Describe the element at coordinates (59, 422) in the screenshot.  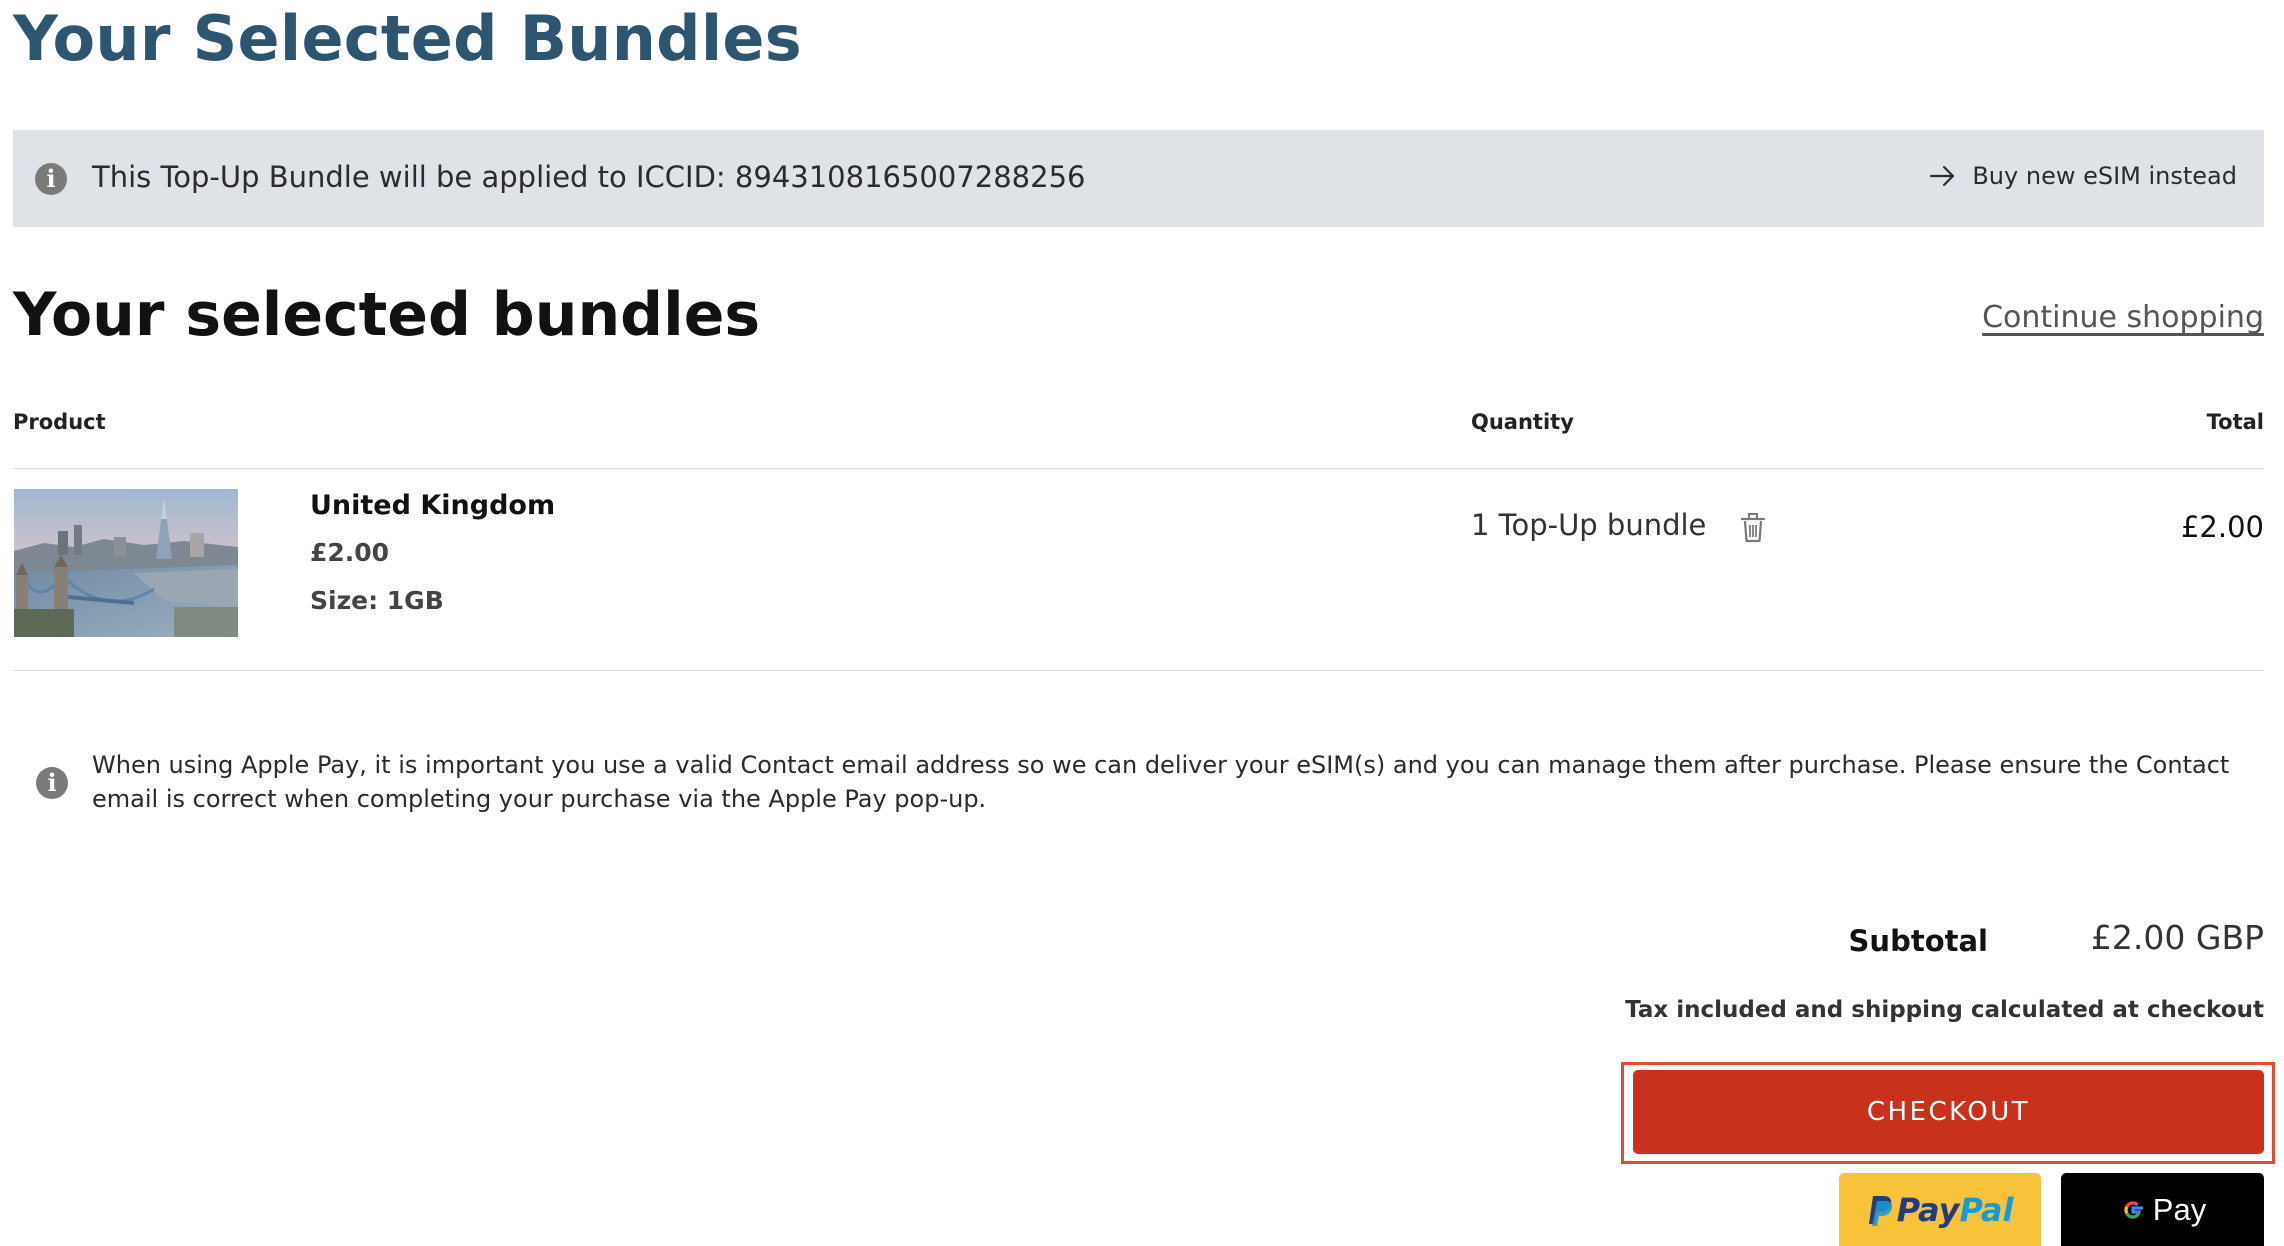
I see `product-column-header: Product` at that location.